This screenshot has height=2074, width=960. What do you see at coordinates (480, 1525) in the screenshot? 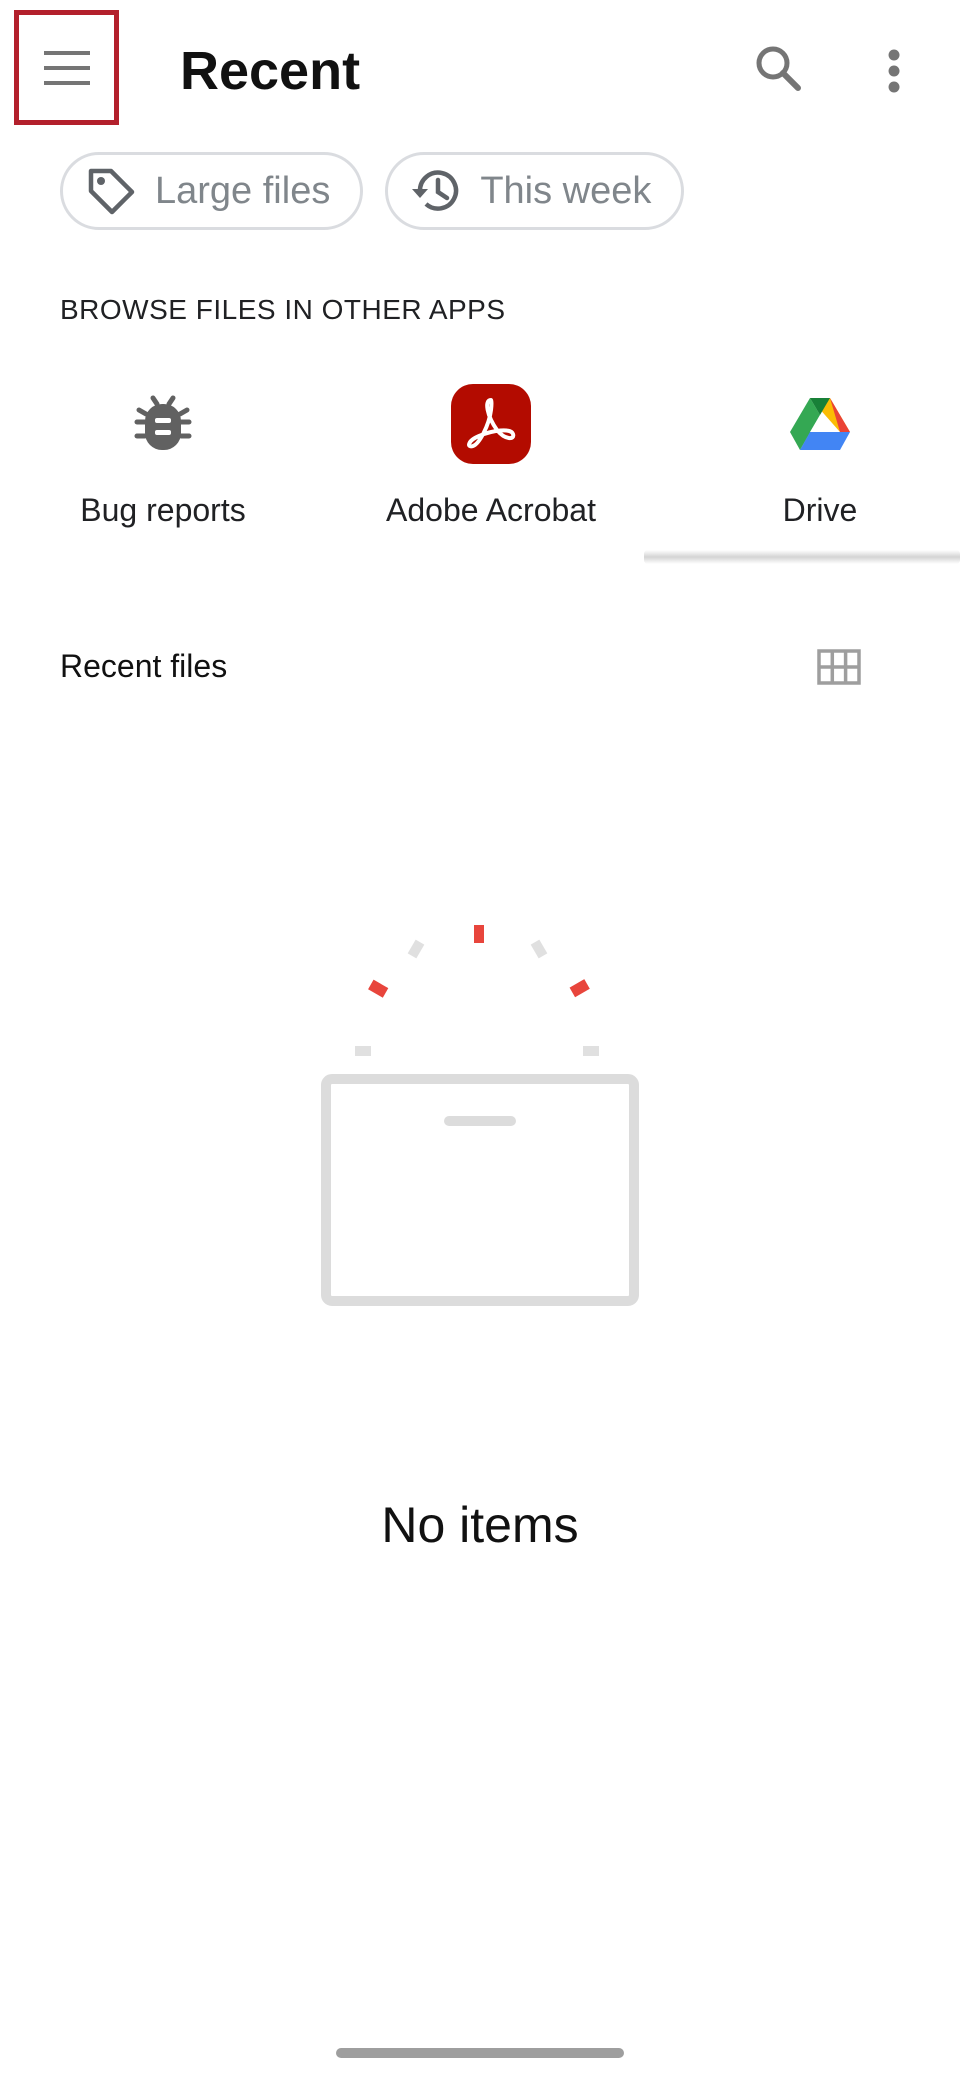
I see `empty-state-text: No items` at bounding box center [480, 1525].